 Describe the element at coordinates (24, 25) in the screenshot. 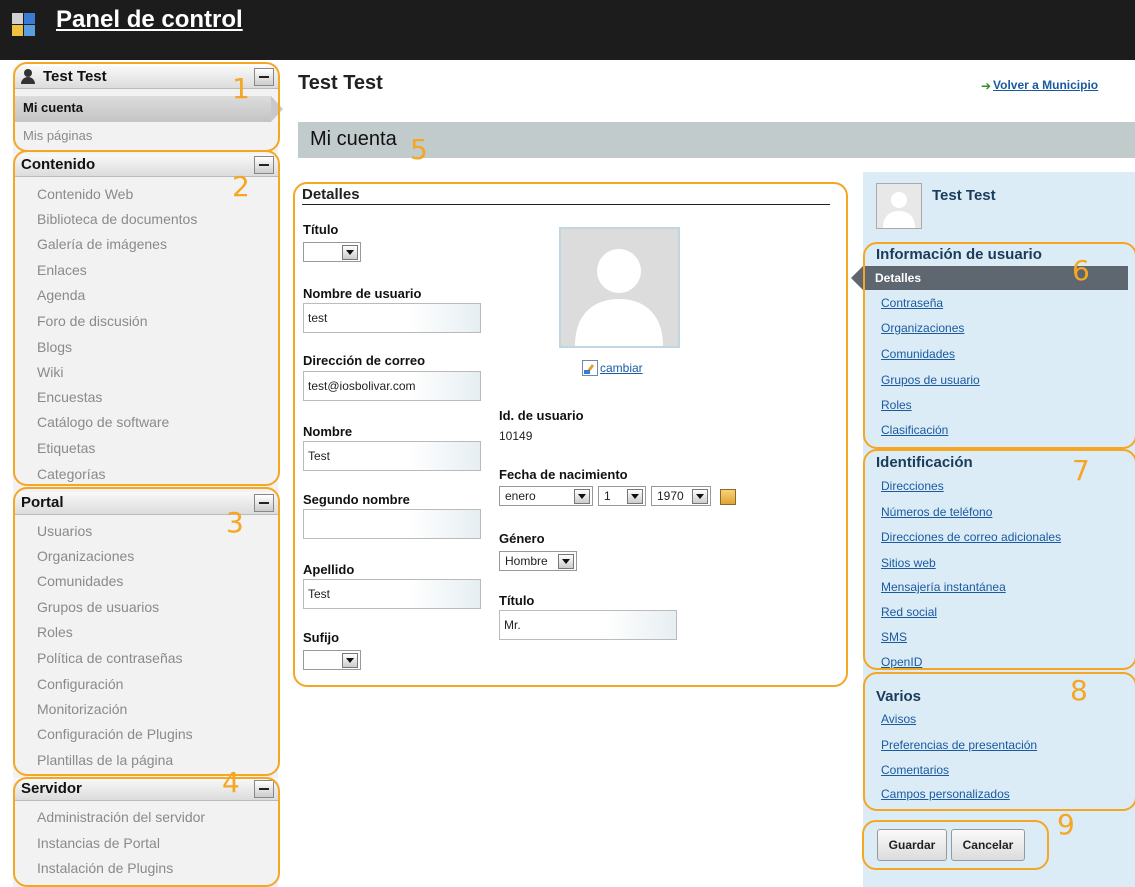

I see `portal-logo-icon` at that location.